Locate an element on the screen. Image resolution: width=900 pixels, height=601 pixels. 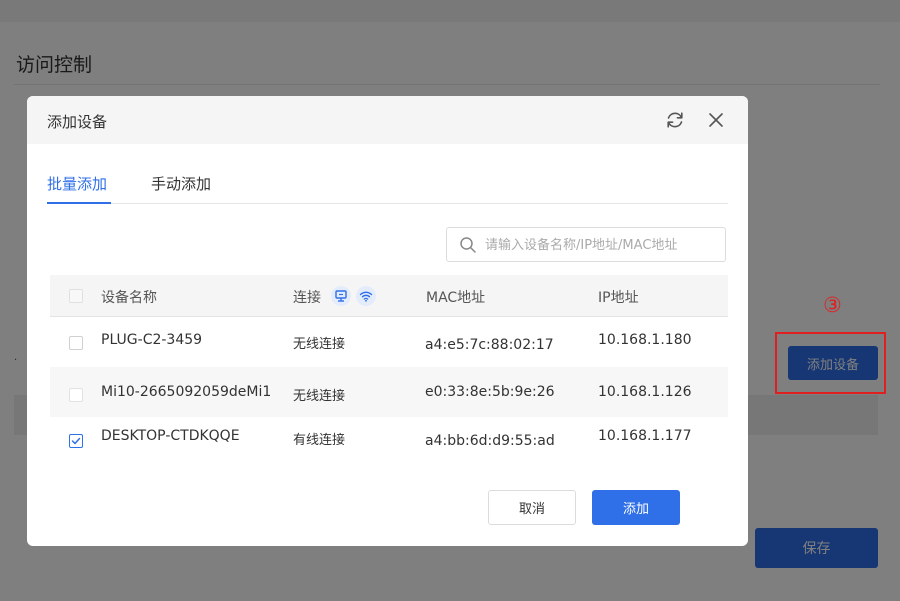
tab-bar: 批量添加 手动添加 is located at coordinates (387, 189).